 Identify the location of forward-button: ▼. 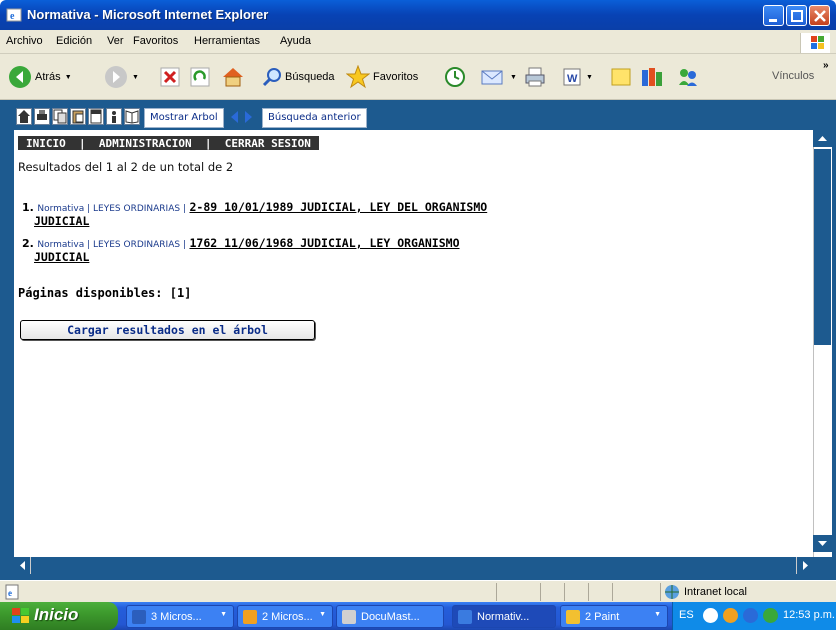
(121, 77).